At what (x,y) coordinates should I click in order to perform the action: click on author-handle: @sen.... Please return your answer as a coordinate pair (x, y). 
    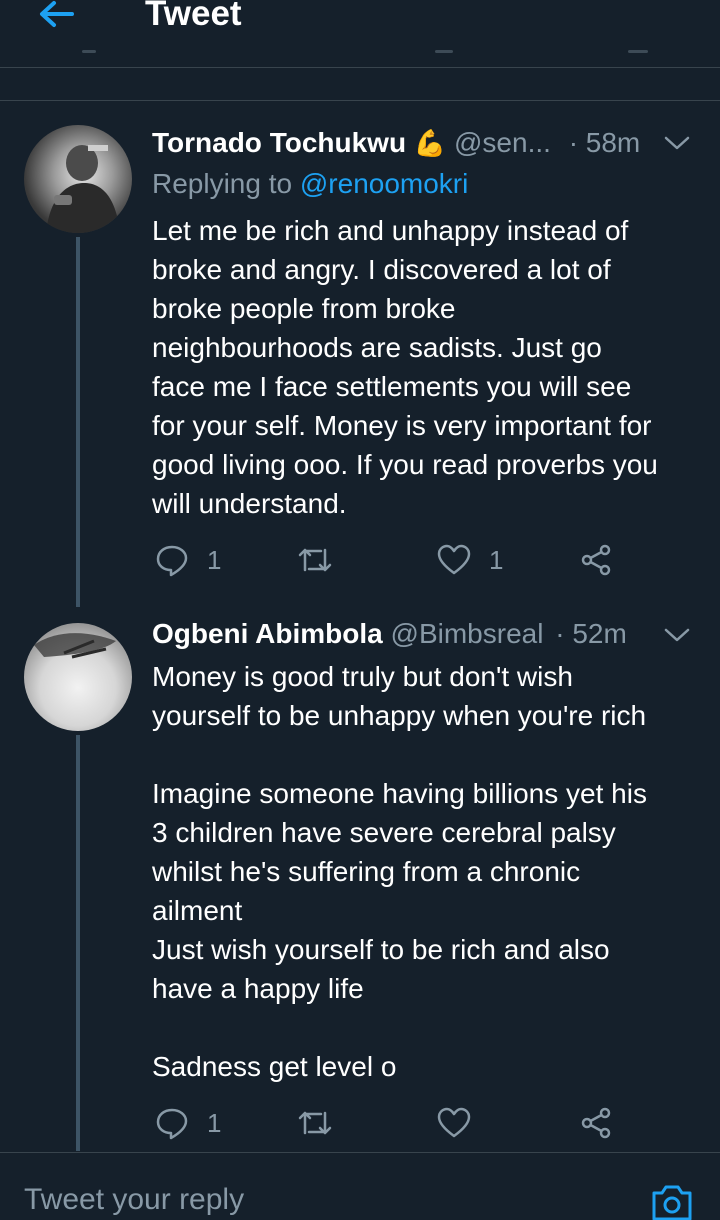
    Looking at the image, I should click on (502, 142).